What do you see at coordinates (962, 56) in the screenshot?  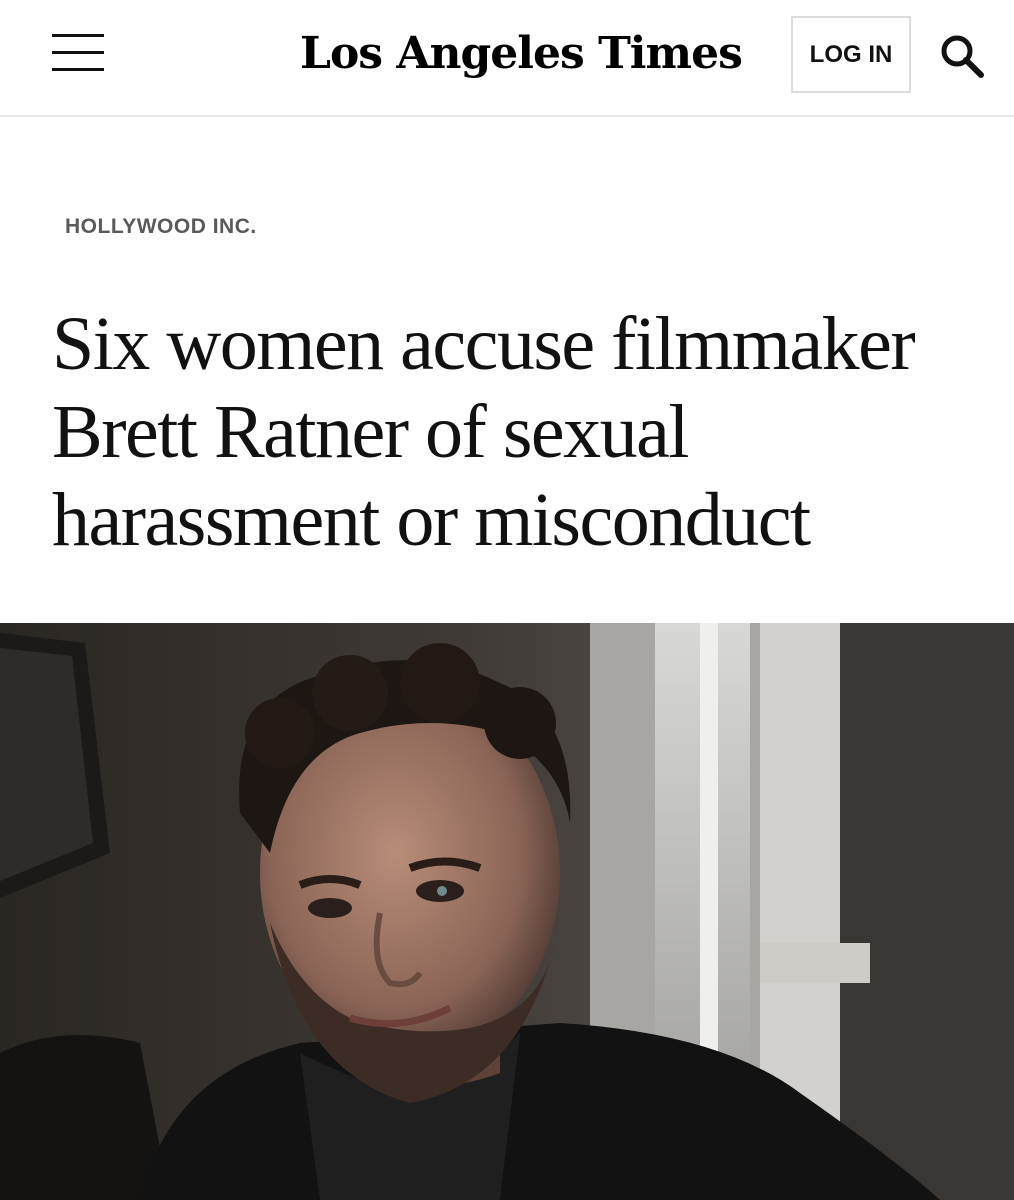 I see `search-icon` at bounding box center [962, 56].